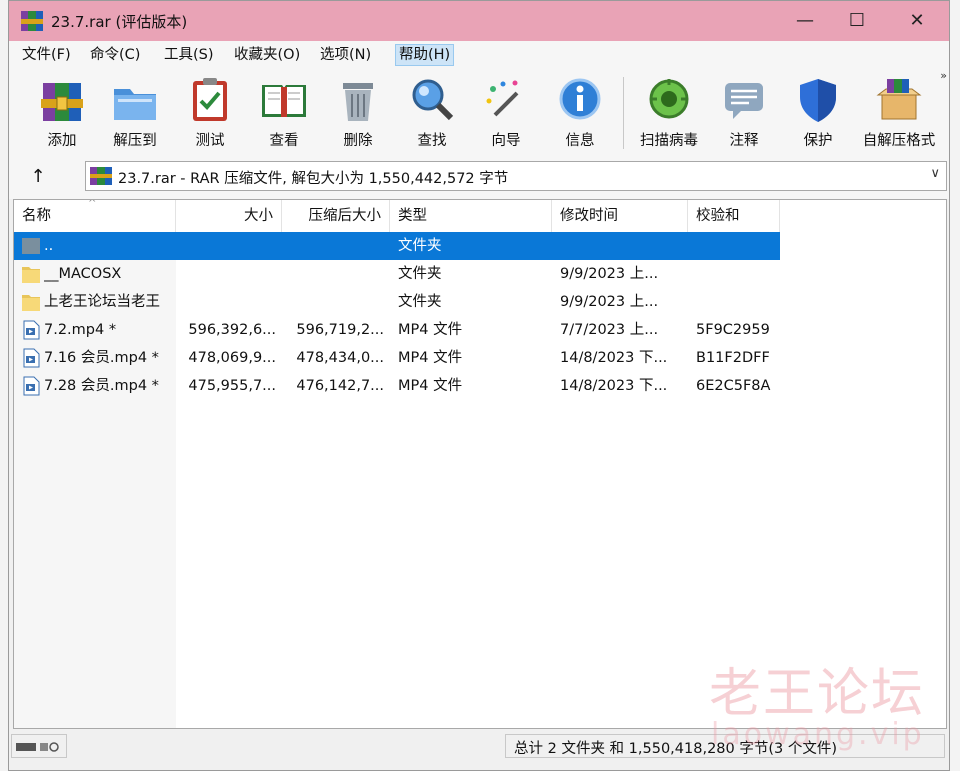  Describe the element at coordinates (80, 330) in the screenshot. I see `cell-name: 7.2.mp4 *` at that location.